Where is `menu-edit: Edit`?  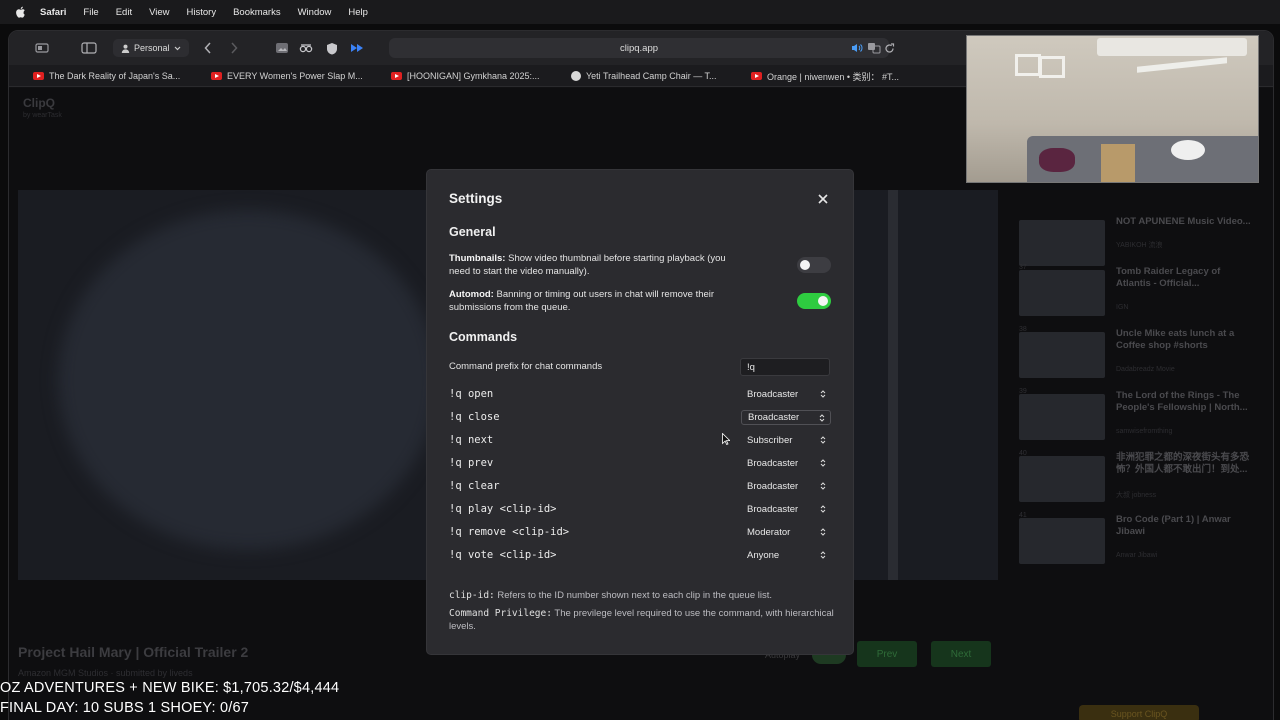 menu-edit: Edit is located at coordinates (124, 12).